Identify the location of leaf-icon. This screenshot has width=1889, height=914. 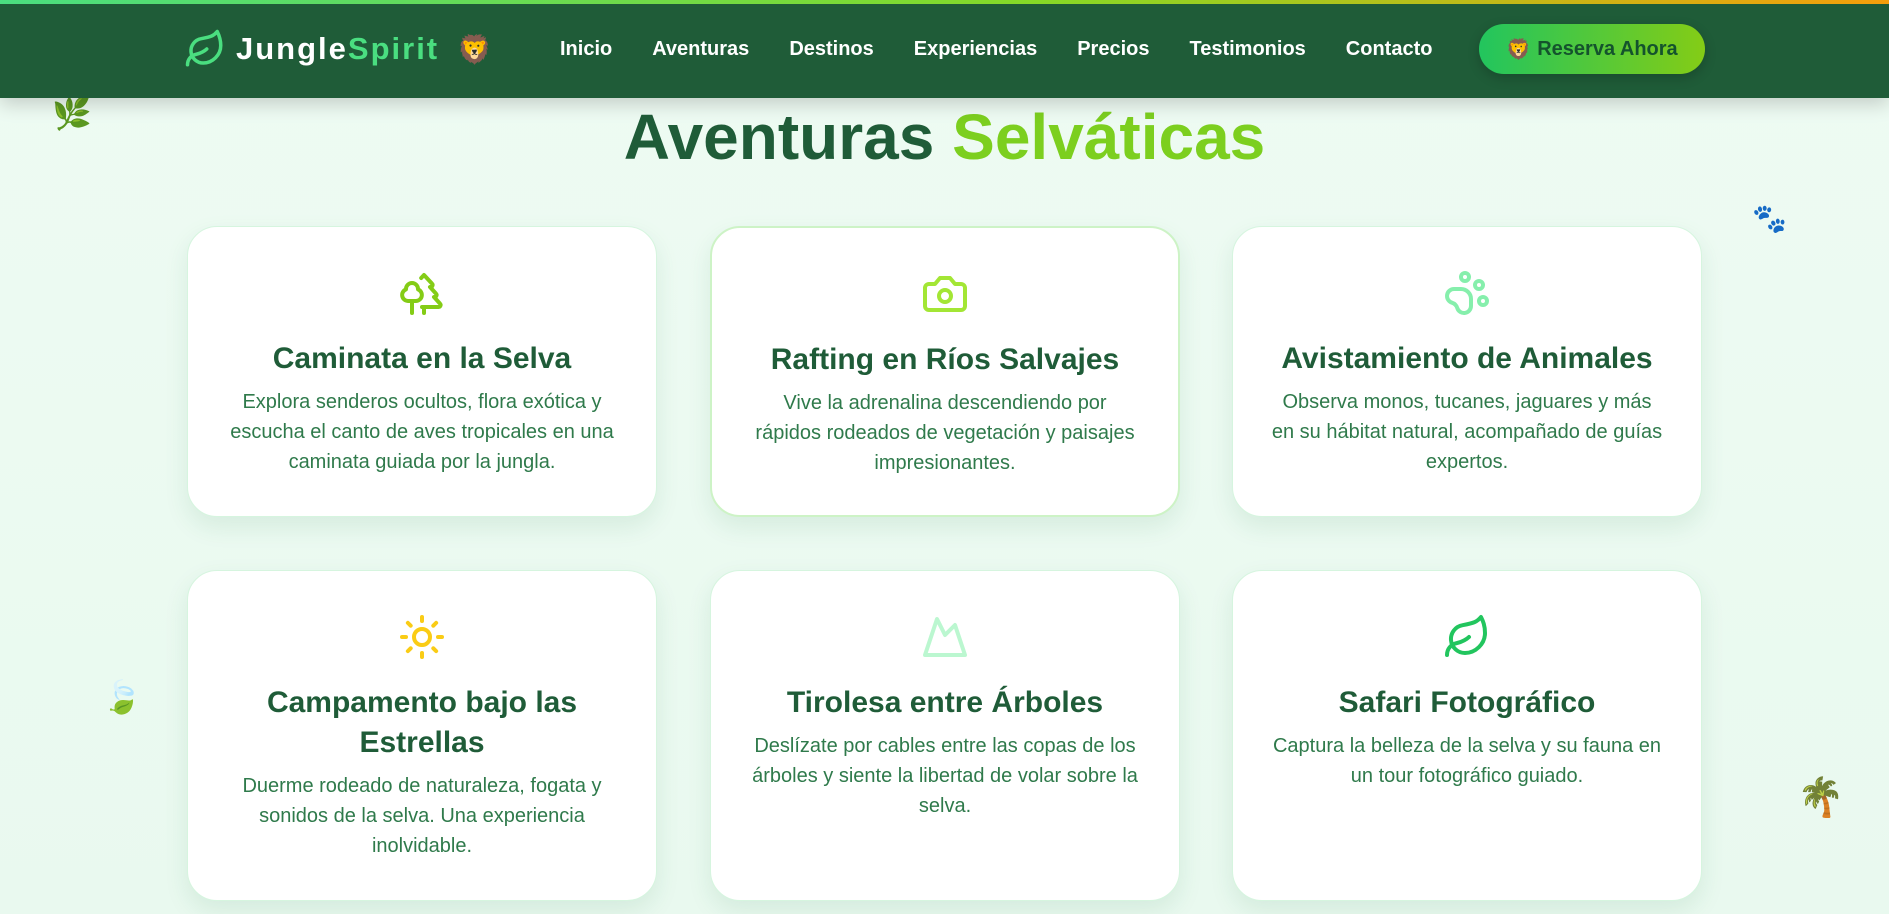
(1466, 636).